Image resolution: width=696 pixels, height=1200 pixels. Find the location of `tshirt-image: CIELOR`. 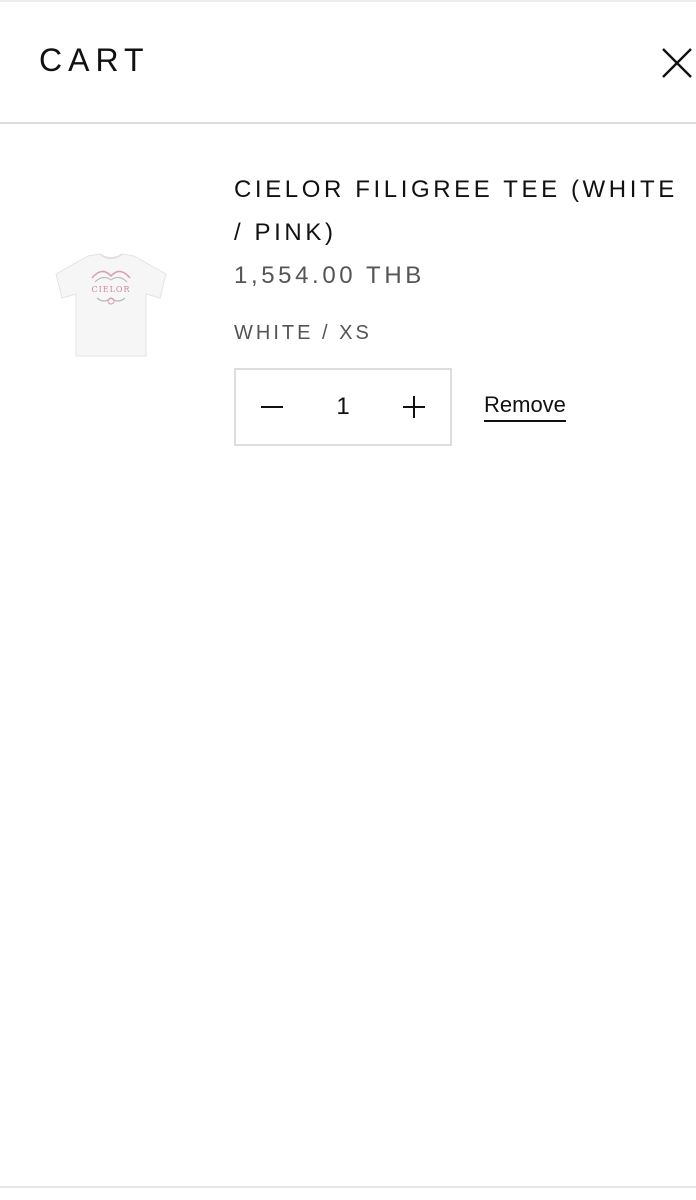

tshirt-image: CIELOR is located at coordinates (111, 305).